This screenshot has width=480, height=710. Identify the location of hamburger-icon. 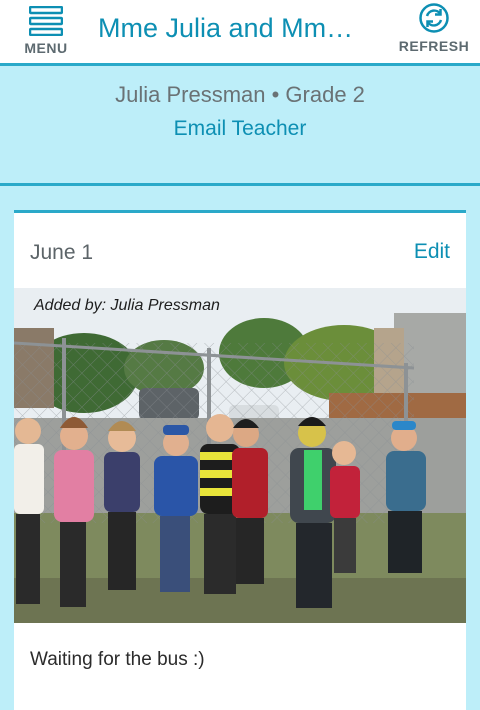
(46, 21).